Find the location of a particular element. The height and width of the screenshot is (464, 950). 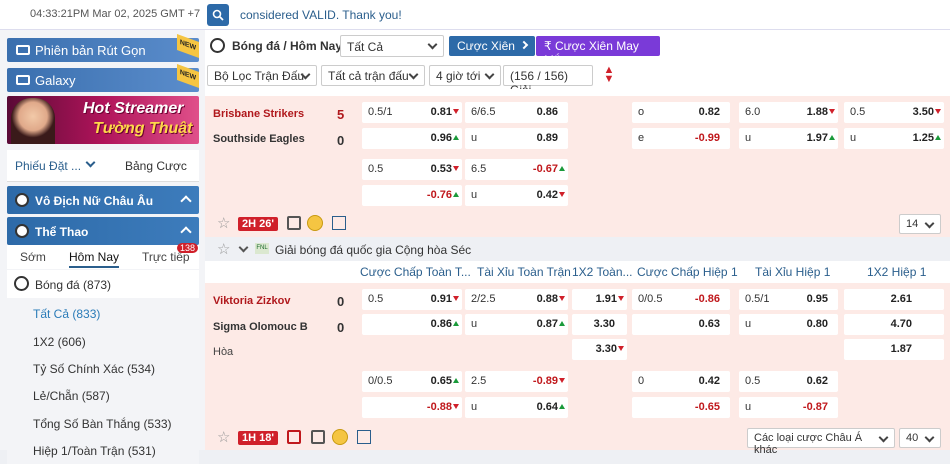

market-label: 1X2 (606) is located at coordinates (59, 342).